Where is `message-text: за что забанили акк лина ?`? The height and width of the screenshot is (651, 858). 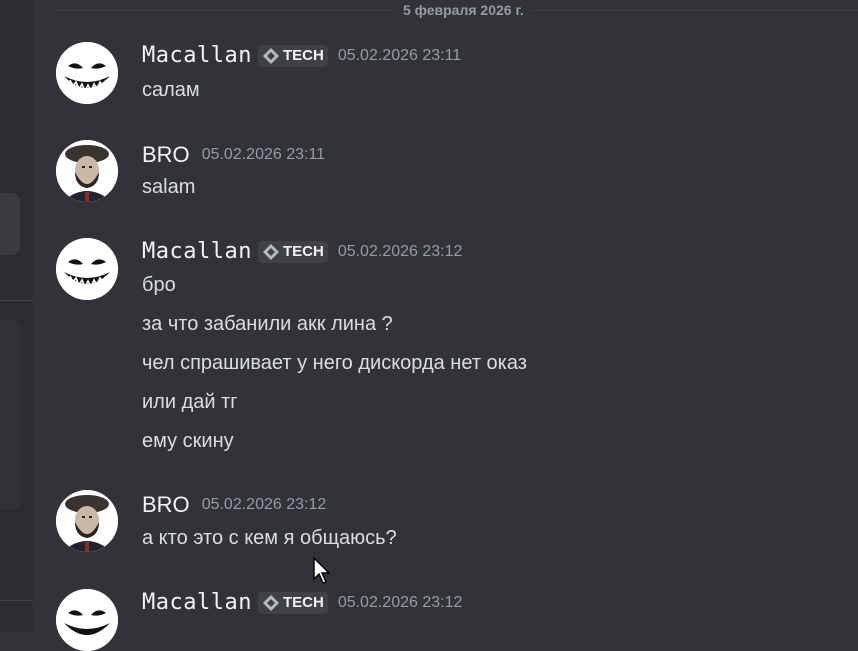 message-text: за что забанили акк лина ? is located at coordinates (267, 324).